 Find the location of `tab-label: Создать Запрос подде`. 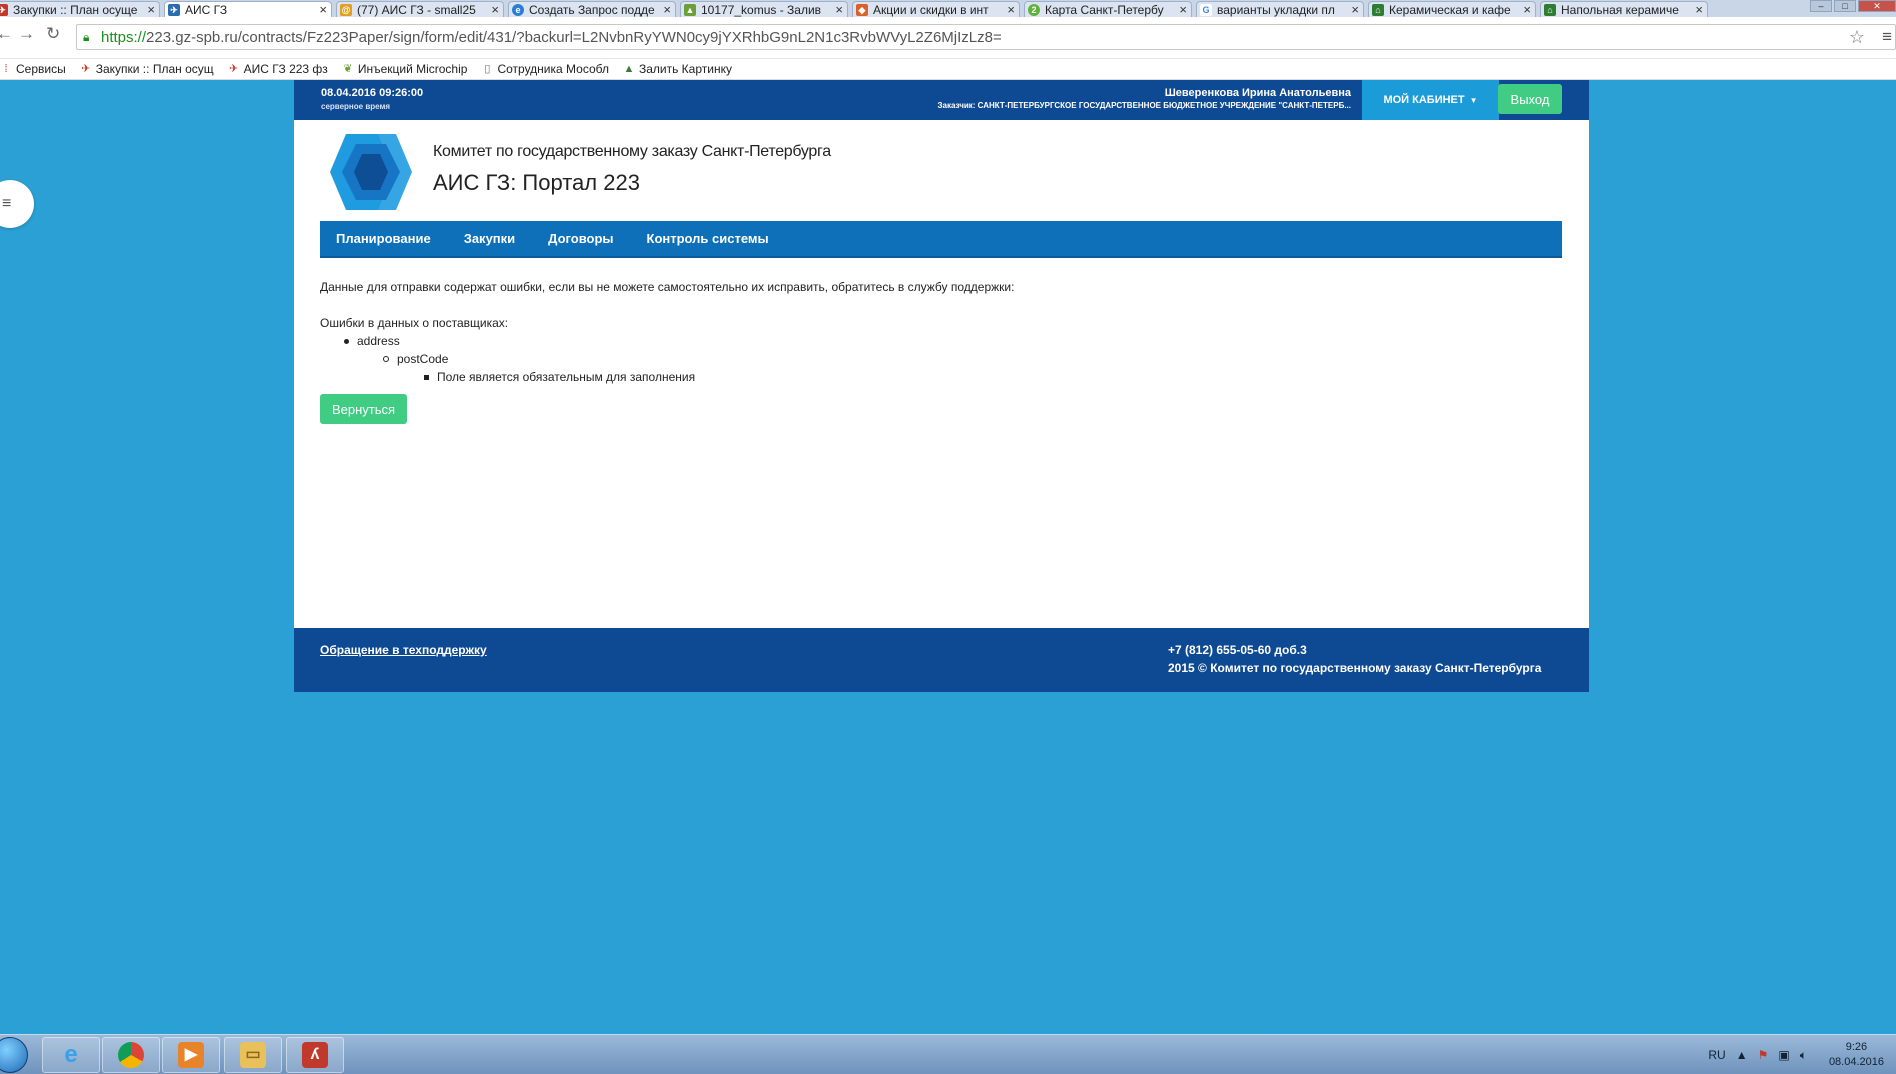

tab-label: Создать Запрос подде is located at coordinates (592, 9).